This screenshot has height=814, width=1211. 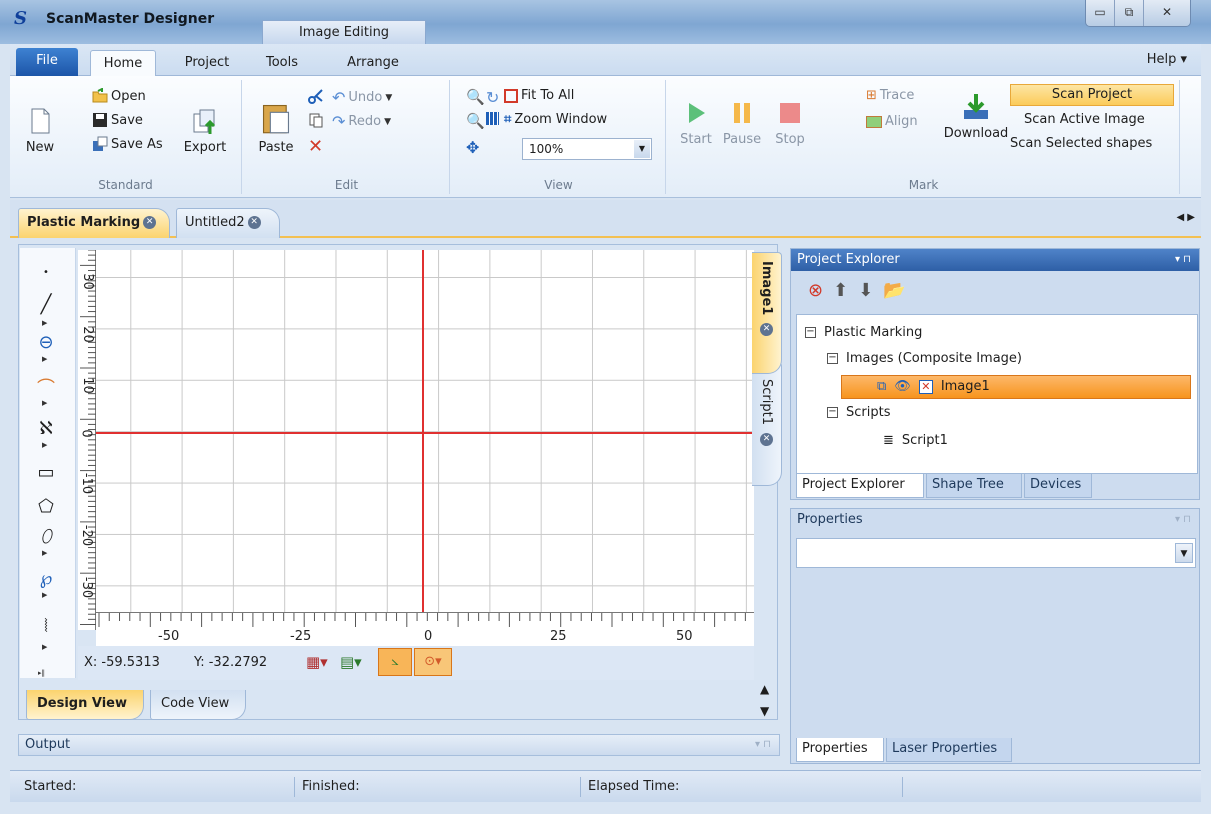 What do you see at coordinates (362, 97) in the screenshot?
I see `undo-button: ↶ Undo ▼` at bounding box center [362, 97].